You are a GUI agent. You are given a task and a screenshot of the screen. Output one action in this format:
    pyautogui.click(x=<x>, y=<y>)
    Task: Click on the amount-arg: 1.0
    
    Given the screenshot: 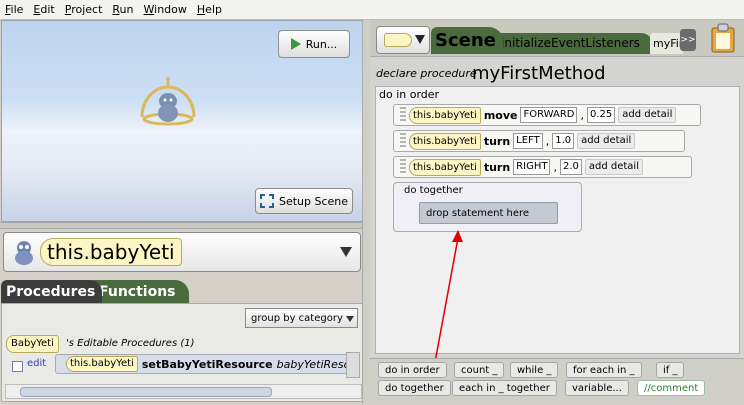 What is the action you would take?
    pyautogui.click(x=563, y=141)
    